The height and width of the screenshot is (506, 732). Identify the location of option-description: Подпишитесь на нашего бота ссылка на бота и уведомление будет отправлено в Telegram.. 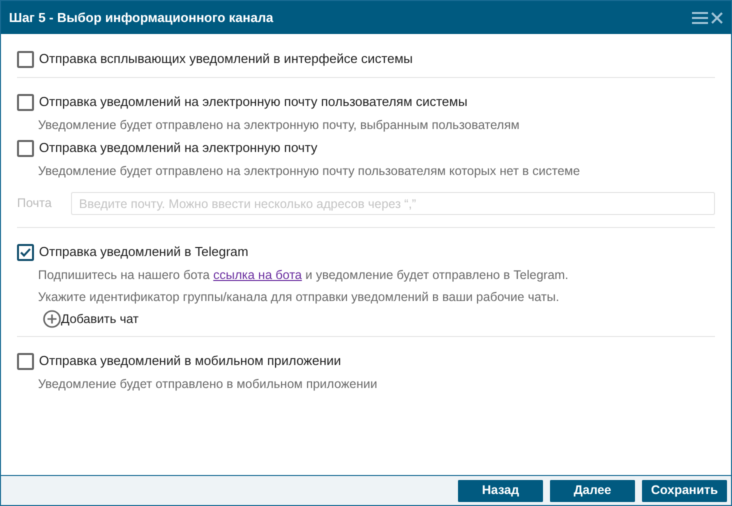
(304, 275).